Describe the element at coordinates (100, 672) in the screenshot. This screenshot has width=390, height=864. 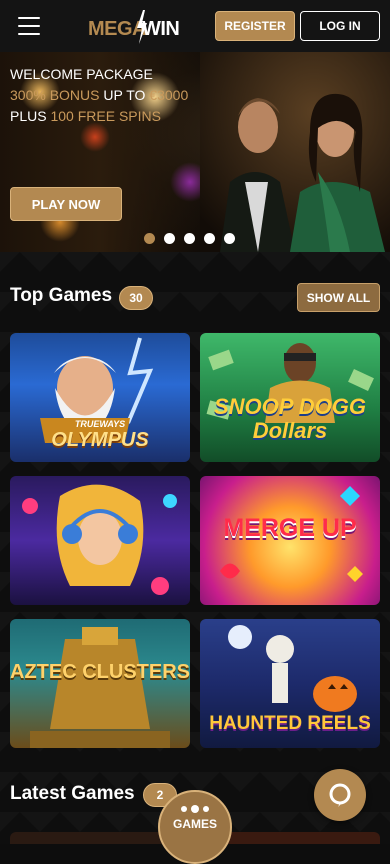
I see `game-title: AZTEC CLUSTERS` at that location.